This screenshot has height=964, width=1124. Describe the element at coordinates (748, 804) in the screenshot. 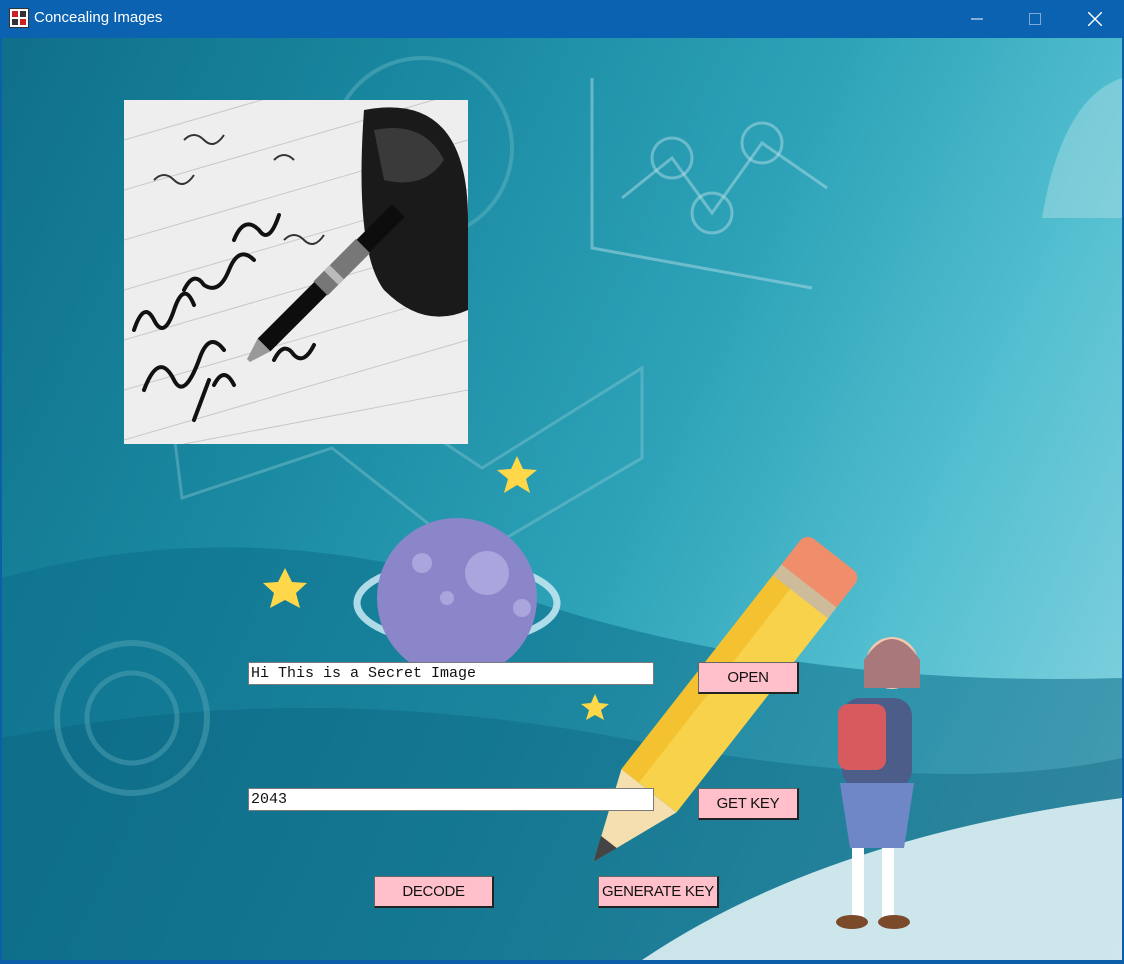

I see `get-key-button: GET KEY` at that location.